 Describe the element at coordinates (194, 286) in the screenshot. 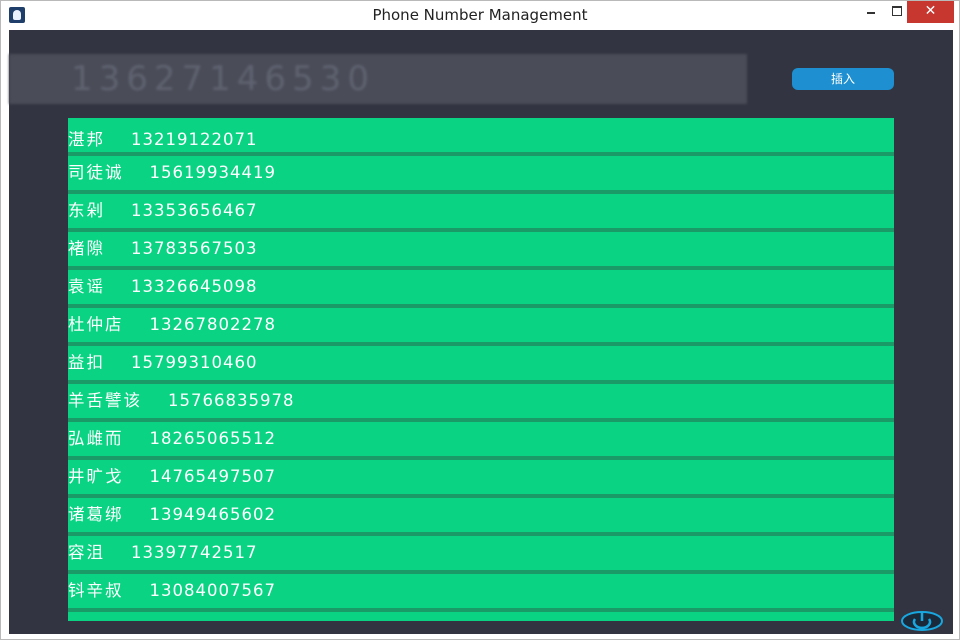

I see `contact-phone: 13326645098` at that location.